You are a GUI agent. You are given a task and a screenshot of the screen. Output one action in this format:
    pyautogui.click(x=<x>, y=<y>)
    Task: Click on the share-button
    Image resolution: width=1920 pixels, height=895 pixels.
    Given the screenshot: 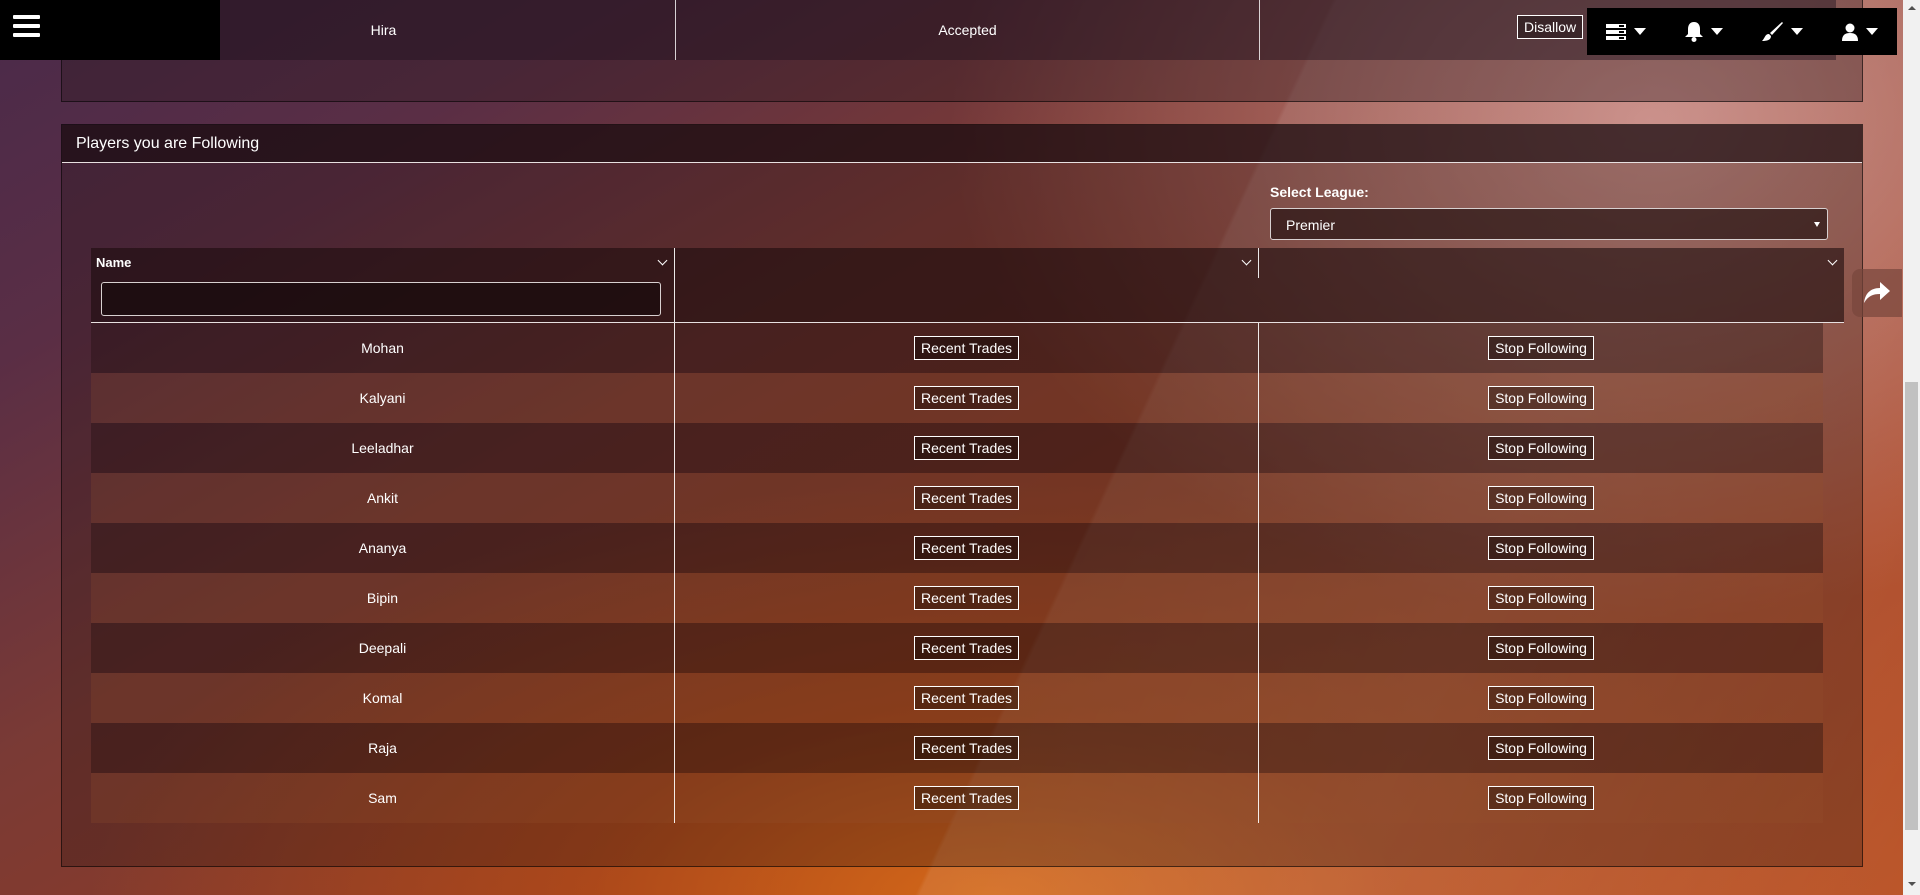 What is the action you would take?
    pyautogui.click(x=1877, y=293)
    